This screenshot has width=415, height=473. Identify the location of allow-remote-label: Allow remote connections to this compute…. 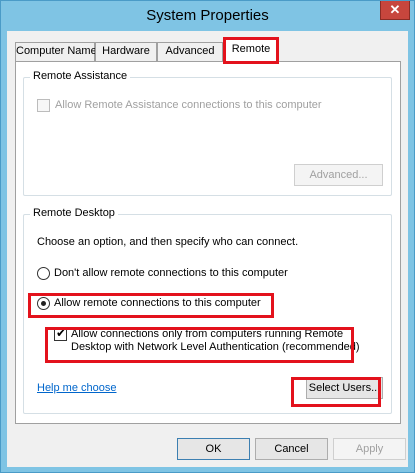
(157, 303).